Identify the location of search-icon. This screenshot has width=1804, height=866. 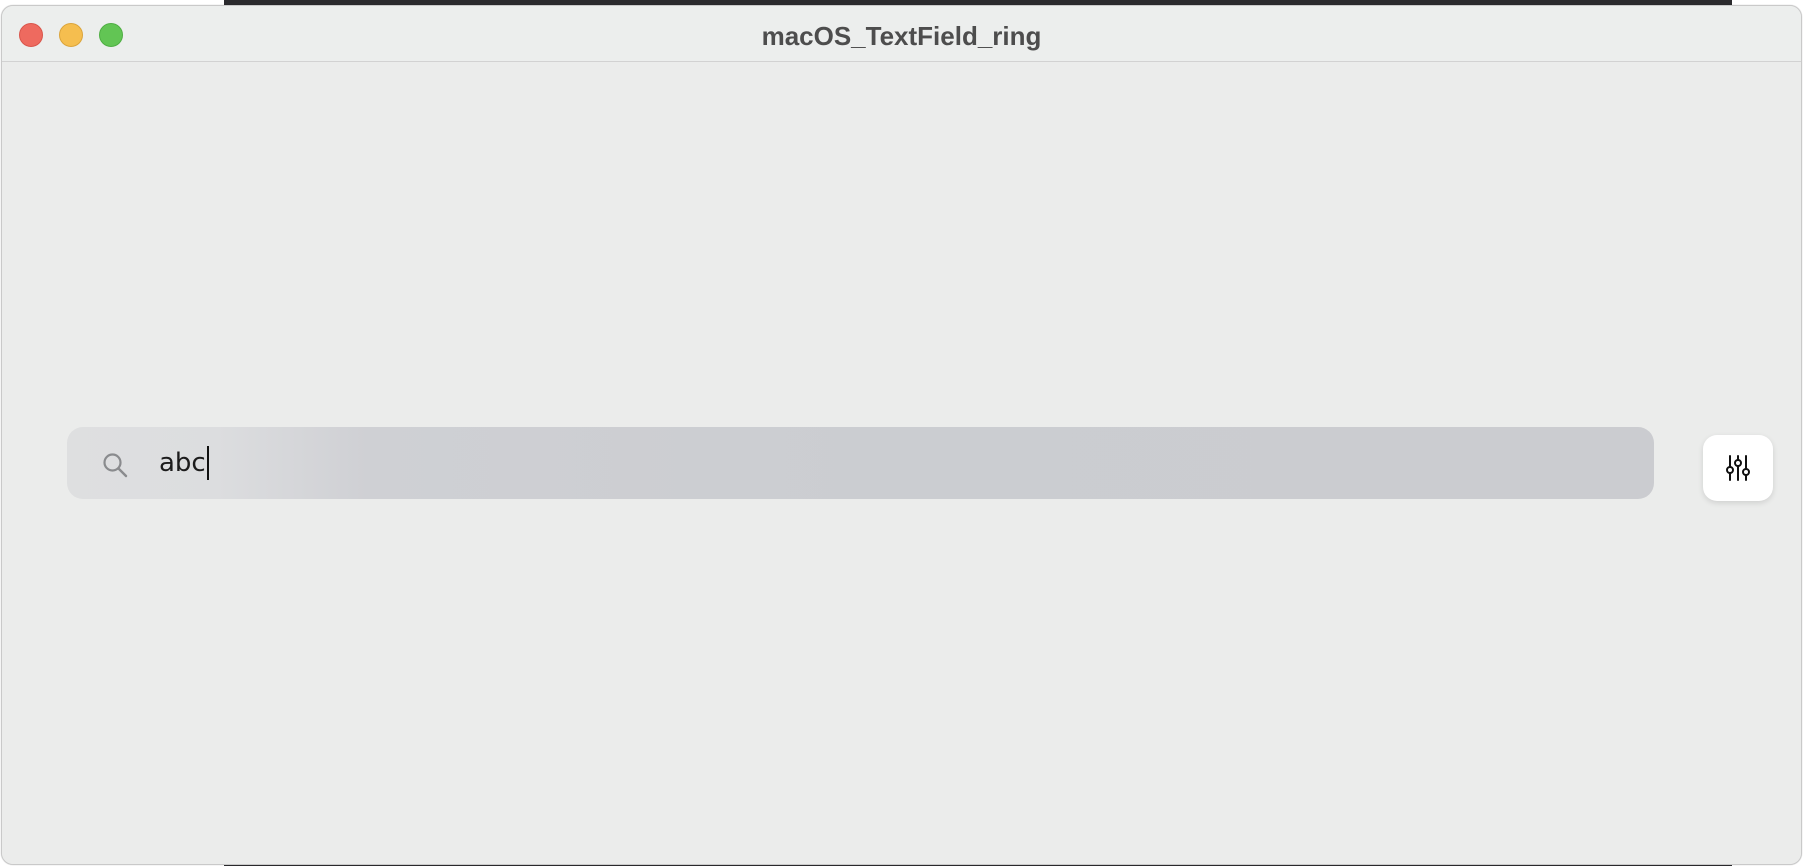
(115, 465).